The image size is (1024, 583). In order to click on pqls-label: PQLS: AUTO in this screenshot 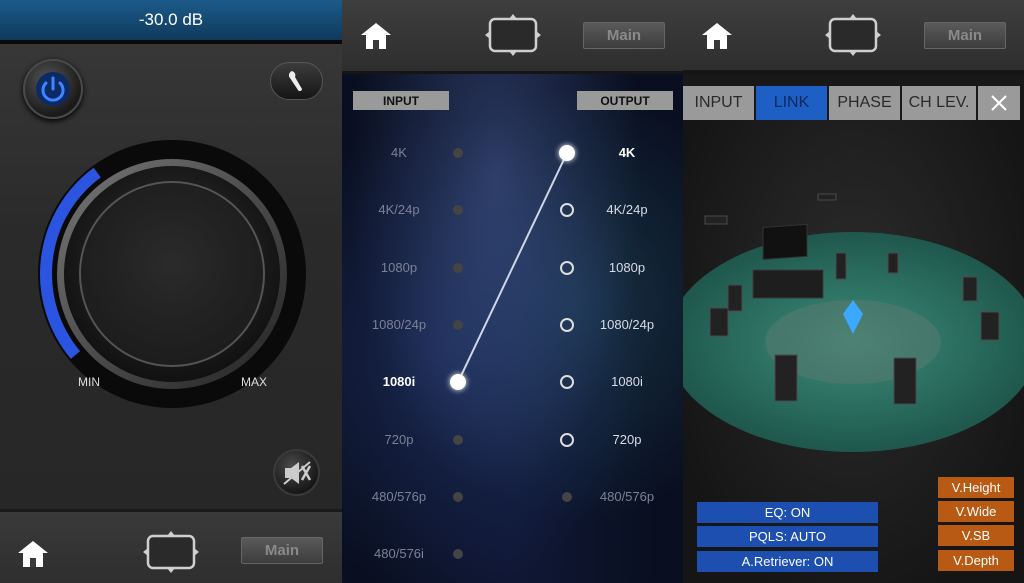, I will do `click(787, 536)`.